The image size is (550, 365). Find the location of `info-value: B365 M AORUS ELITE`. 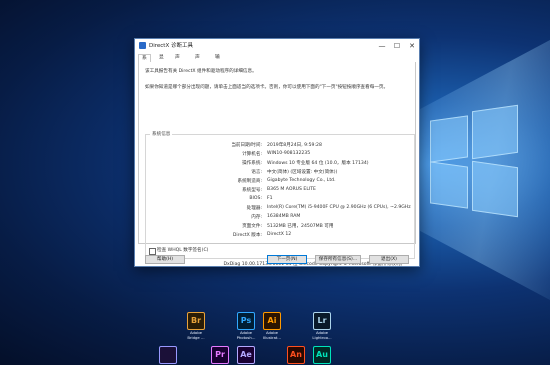

info-value: B365 M AORUS ELITE is located at coordinates (291, 189).